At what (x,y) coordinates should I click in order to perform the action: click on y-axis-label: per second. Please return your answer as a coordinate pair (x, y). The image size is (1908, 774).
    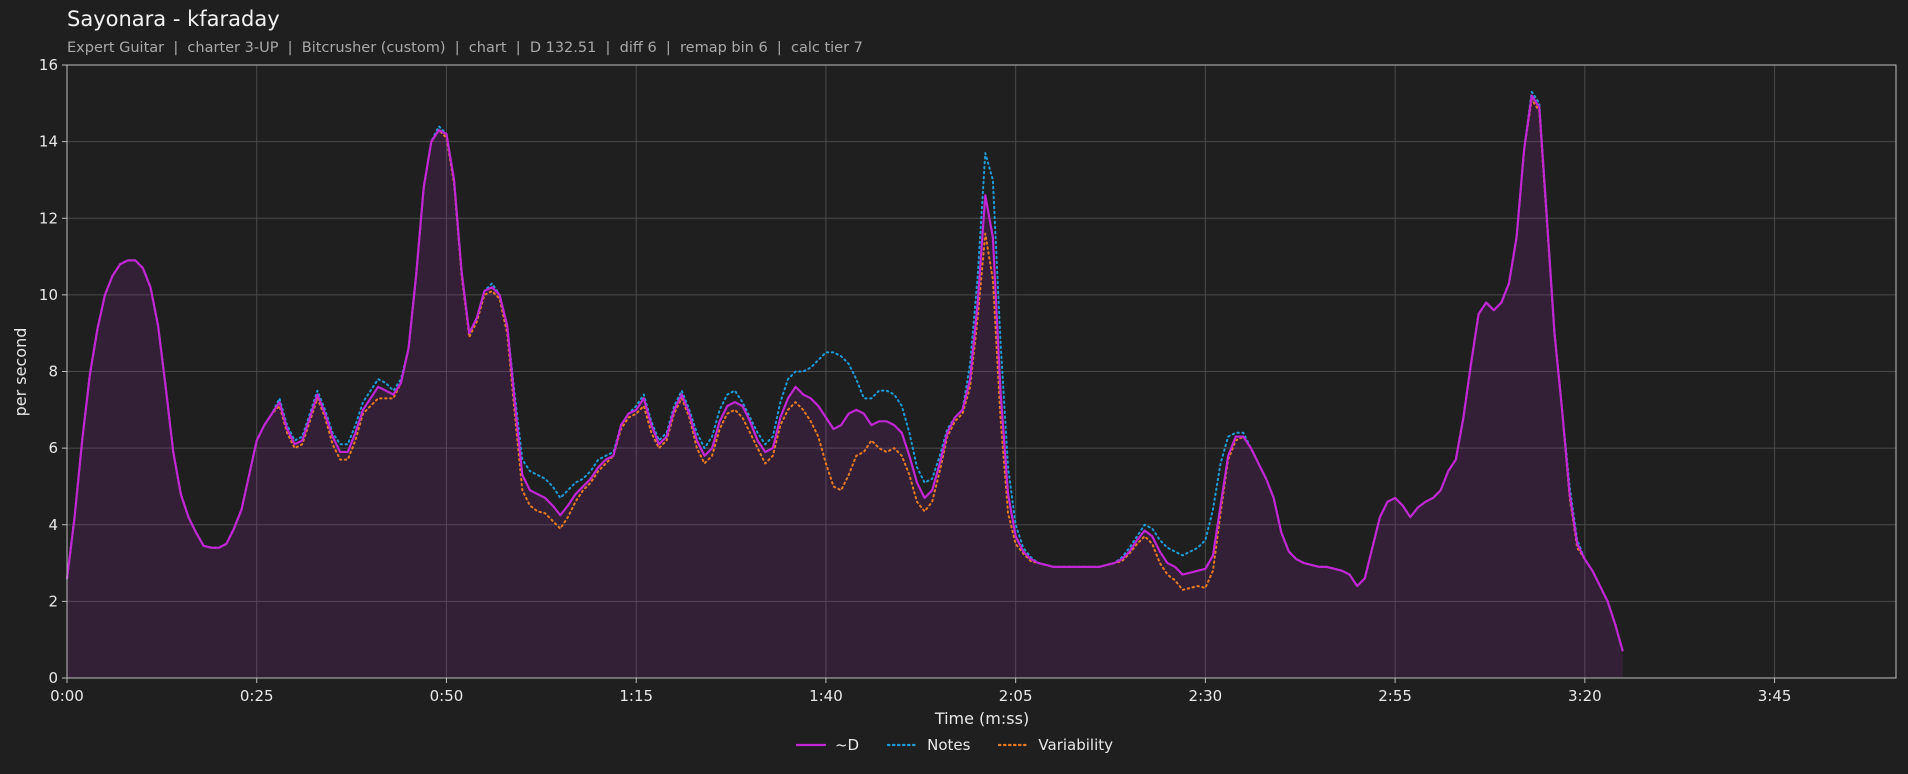
    Looking at the image, I should click on (20, 372).